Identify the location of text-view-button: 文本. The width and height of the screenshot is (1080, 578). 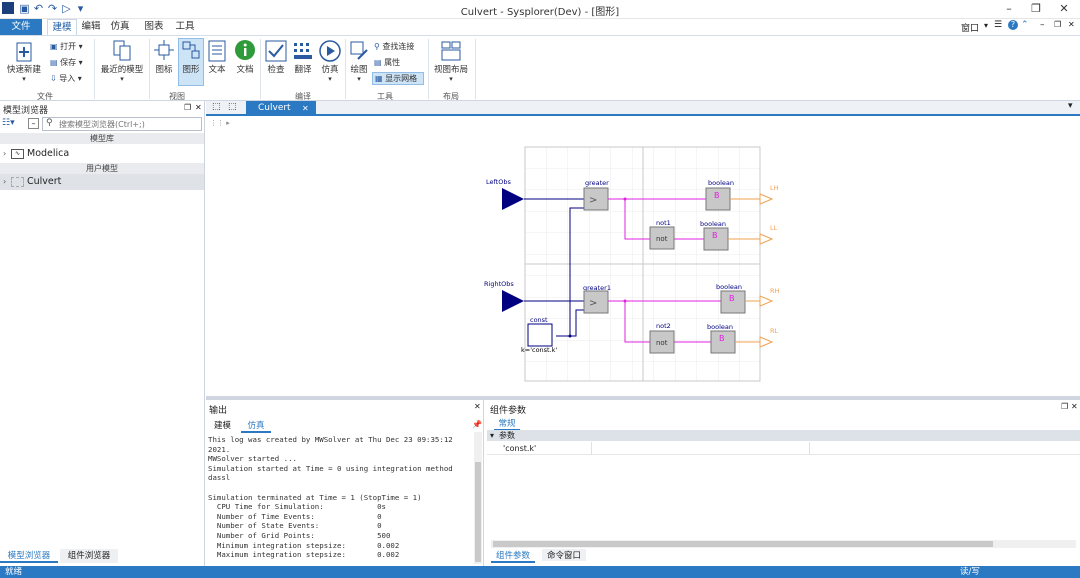
(217, 57).